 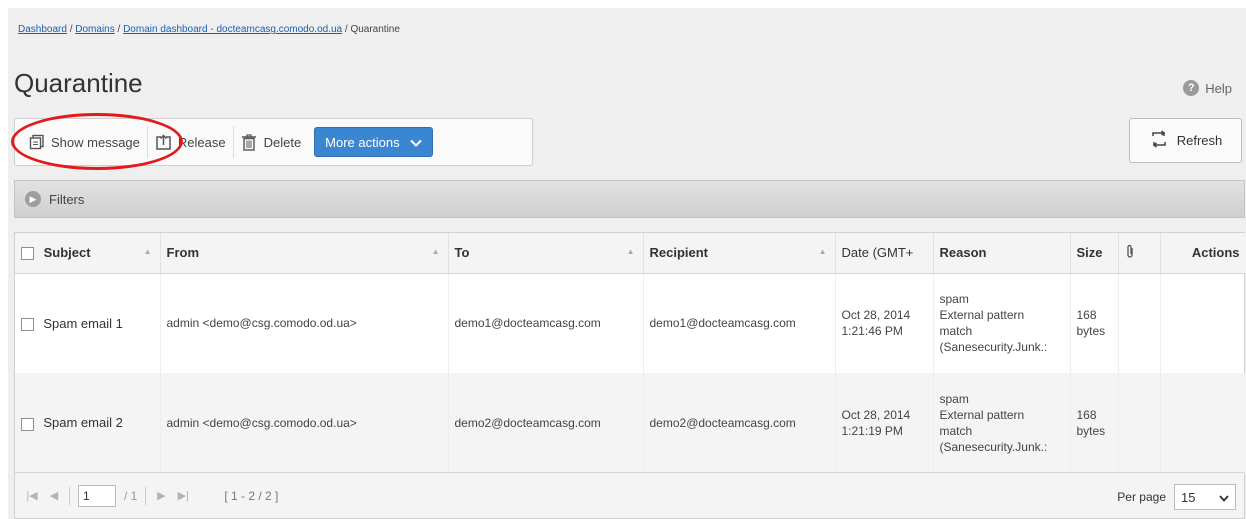 What do you see at coordinates (1188, 497) in the screenshot?
I see `per-page-value: 15` at bounding box center [1188, 497].